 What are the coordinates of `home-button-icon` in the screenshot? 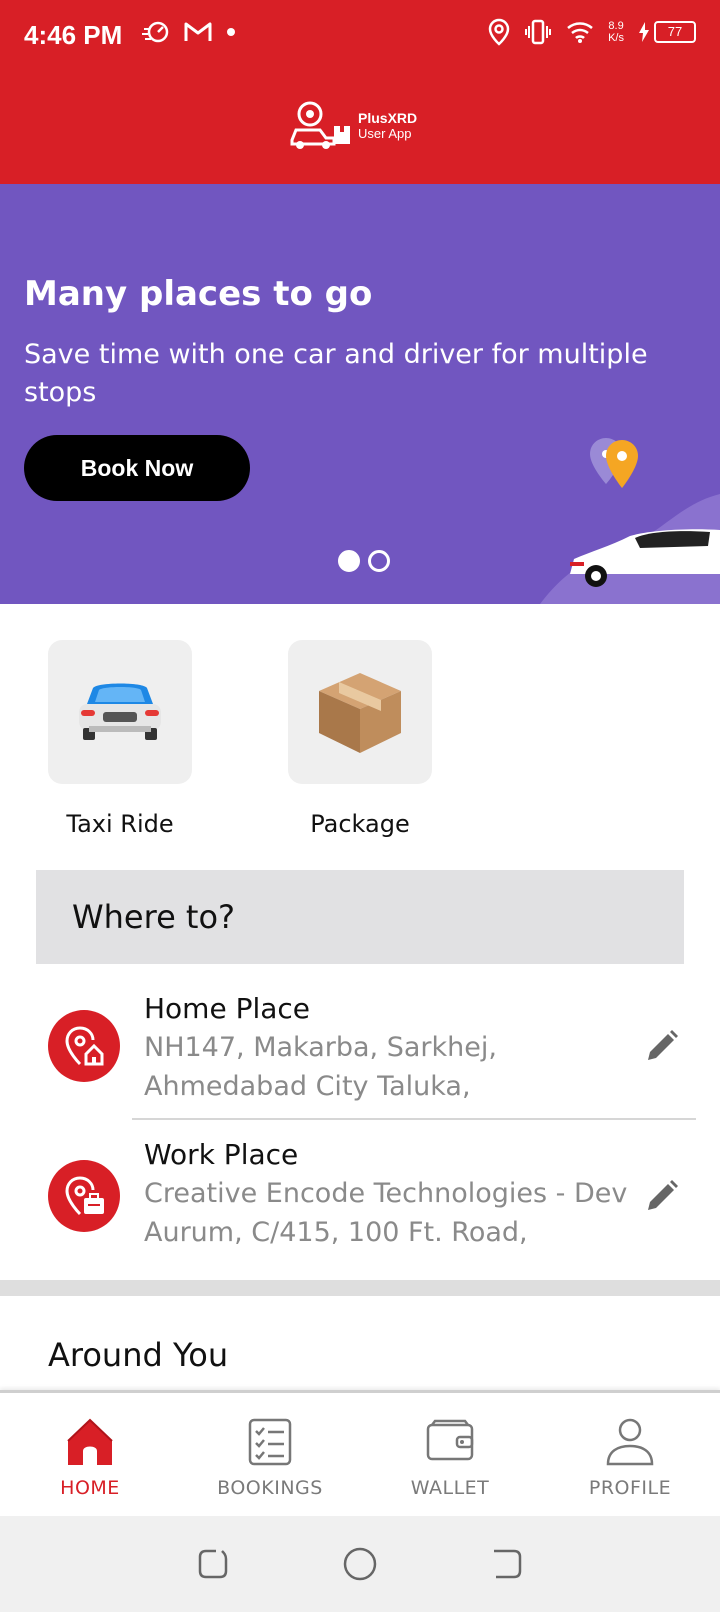 It's located at (360, 1564).